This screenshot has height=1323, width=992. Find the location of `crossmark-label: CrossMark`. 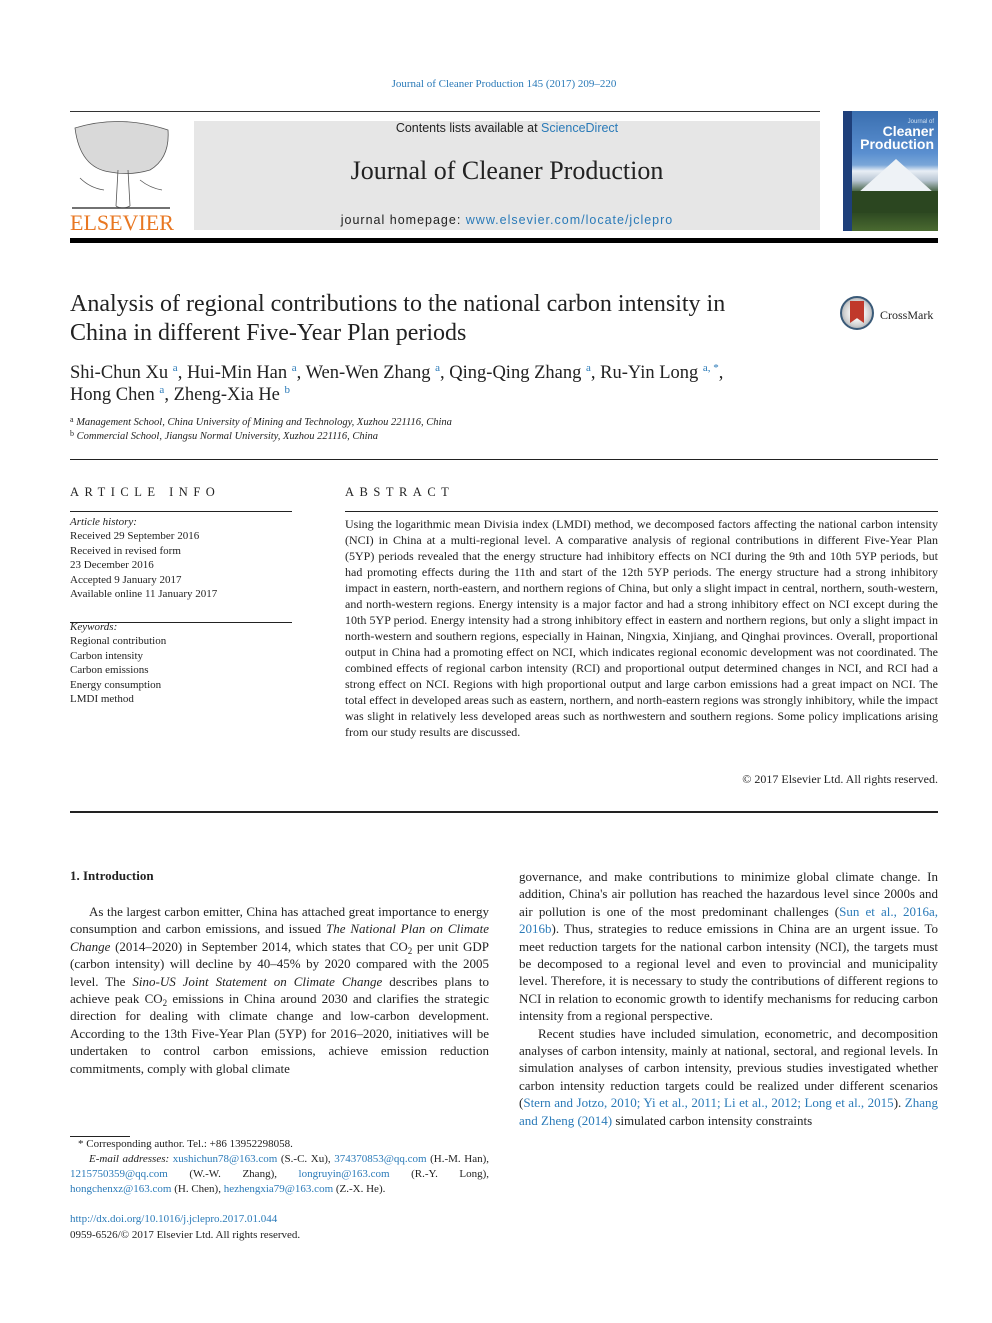

crossmark-label: CrossMark is located at coordinates (907, 315).